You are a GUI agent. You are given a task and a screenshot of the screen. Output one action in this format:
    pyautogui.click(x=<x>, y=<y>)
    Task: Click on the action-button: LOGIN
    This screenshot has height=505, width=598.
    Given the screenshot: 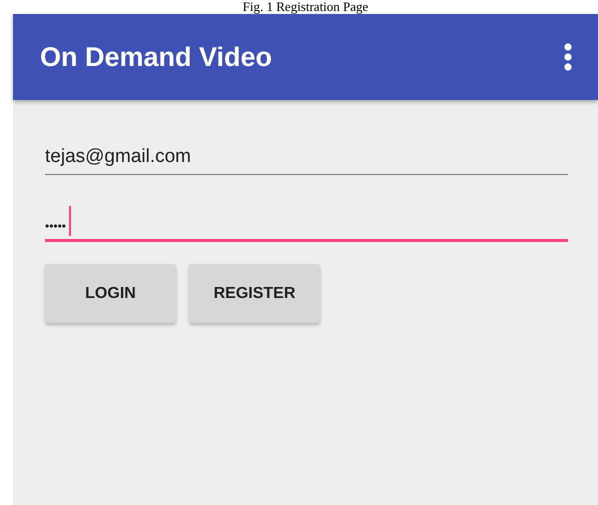 What is the action you would take?
    pyautogui.click(x=110, y=293)
    